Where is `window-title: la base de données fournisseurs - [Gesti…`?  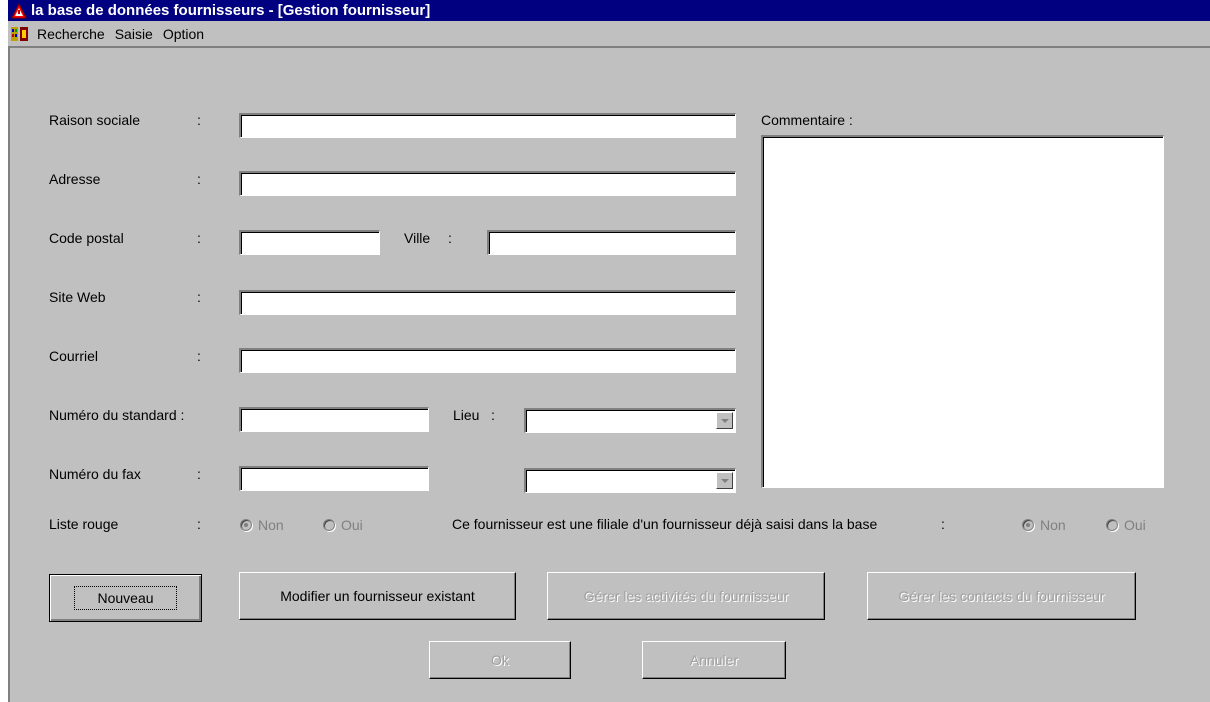
window-title: la base de données fournisseurs - [Gesti… is located at coordinates (231, 10).